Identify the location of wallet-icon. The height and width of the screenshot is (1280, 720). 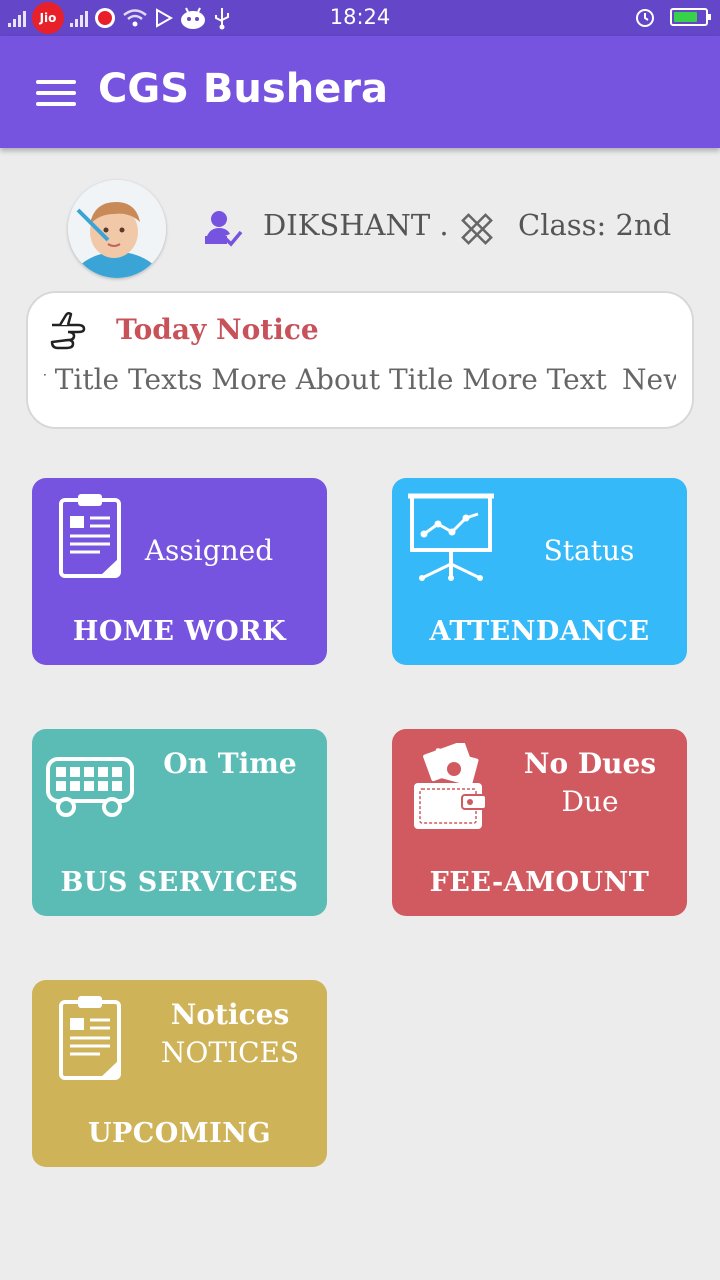
(450, 786).